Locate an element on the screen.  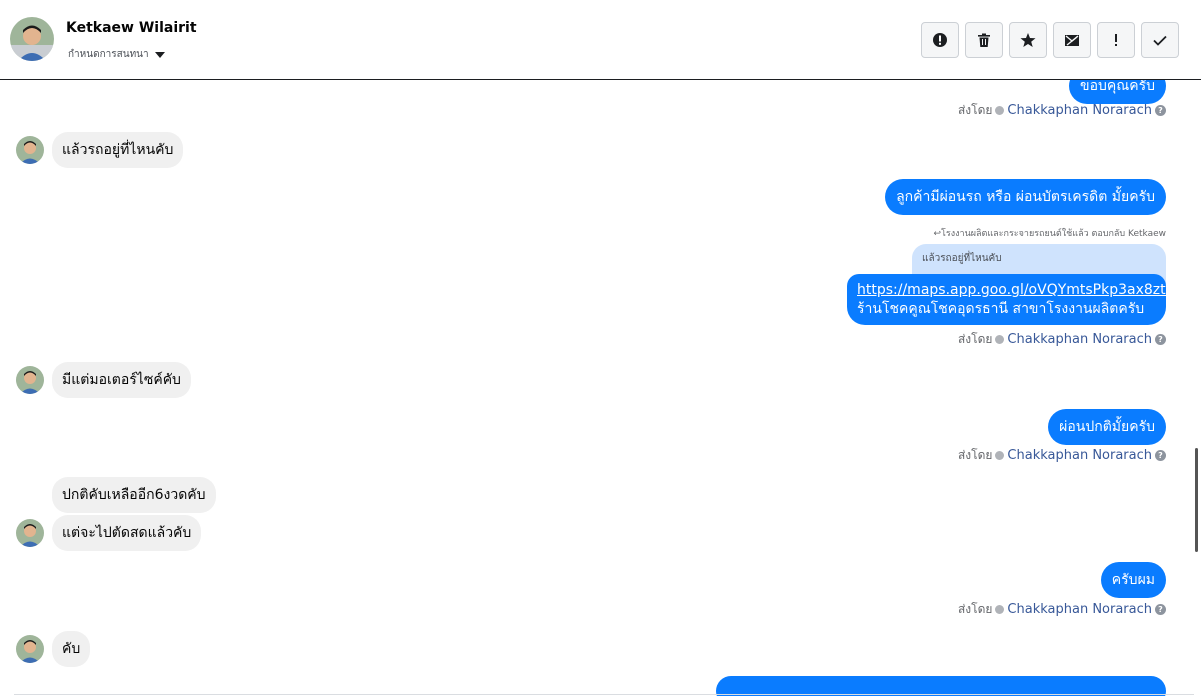
spam-button is located at coordinates (1072, 40).